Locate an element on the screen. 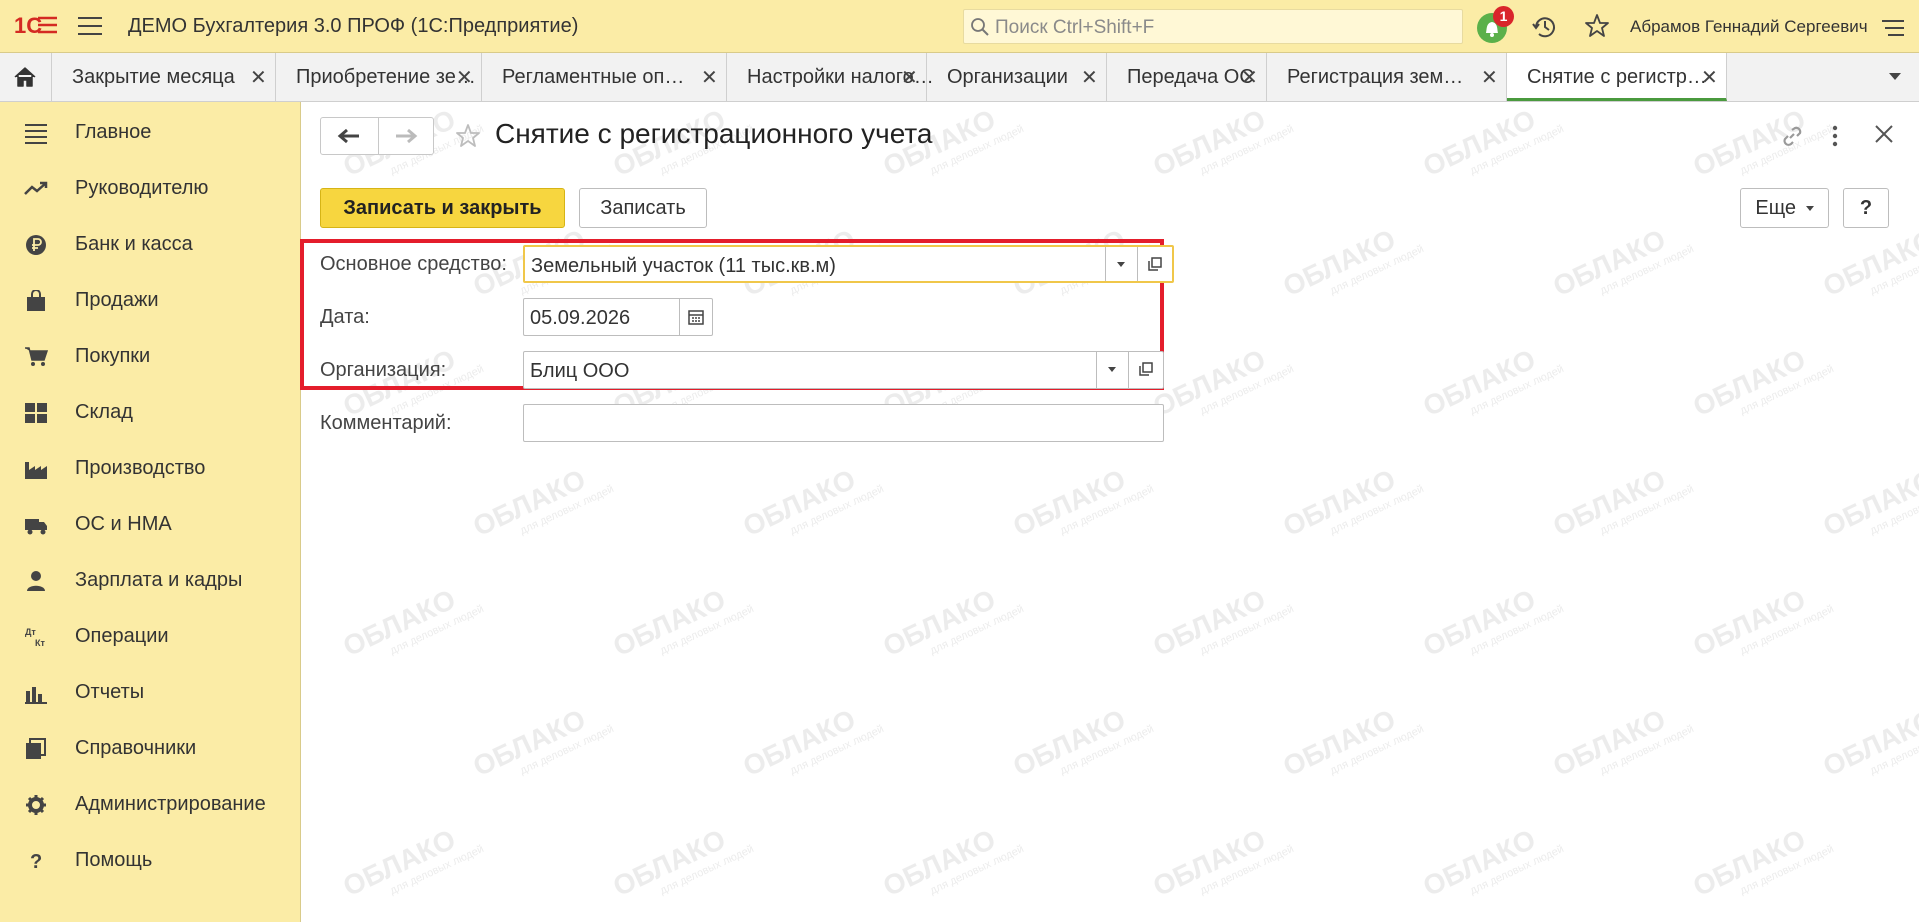 The image size is (1919, 922). sidebar-item-salary: Зарплата и кадры is located at coordinates (150, 581).